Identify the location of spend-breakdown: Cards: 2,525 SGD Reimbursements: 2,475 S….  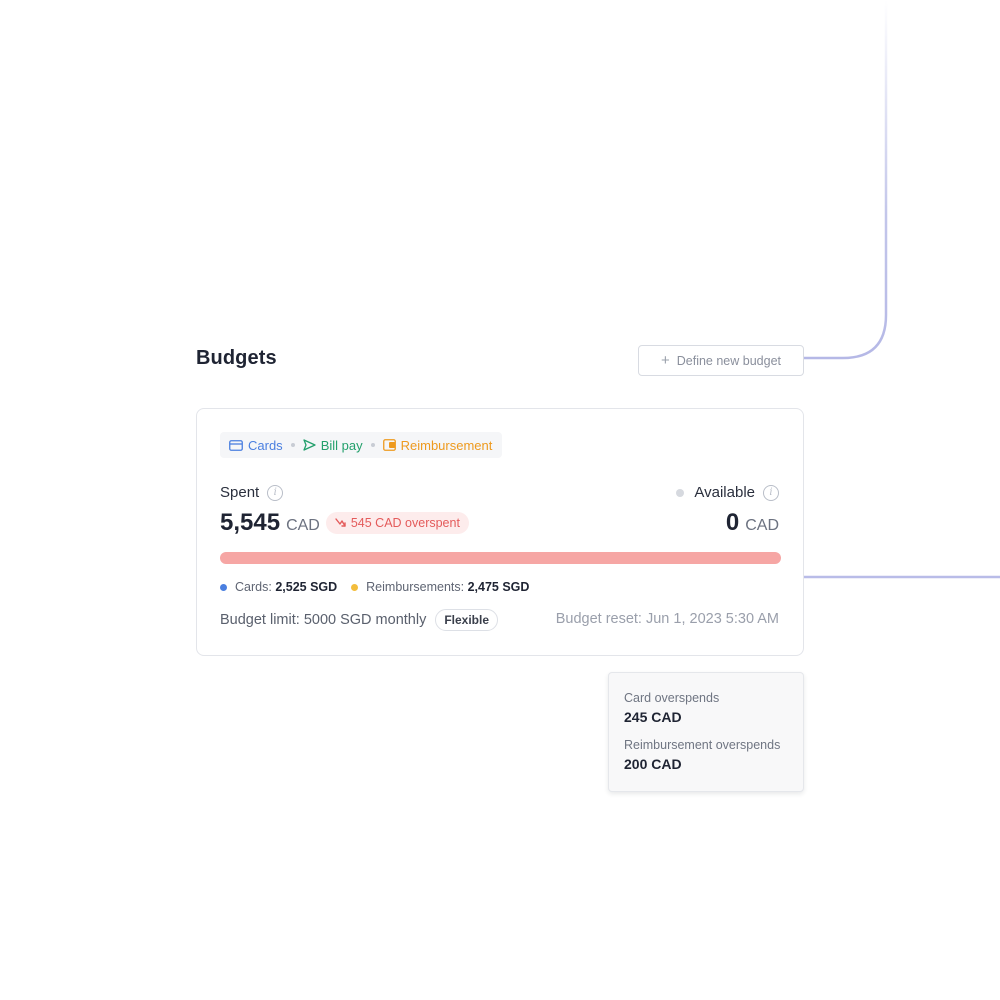
(374, 587).